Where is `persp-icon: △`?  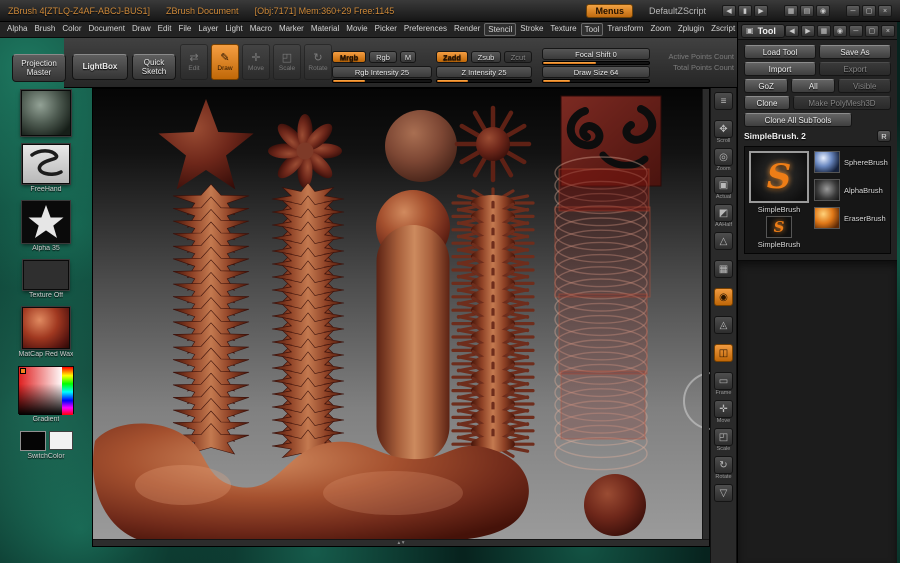 persp-icon: △ is located at coordinates (723, 244).